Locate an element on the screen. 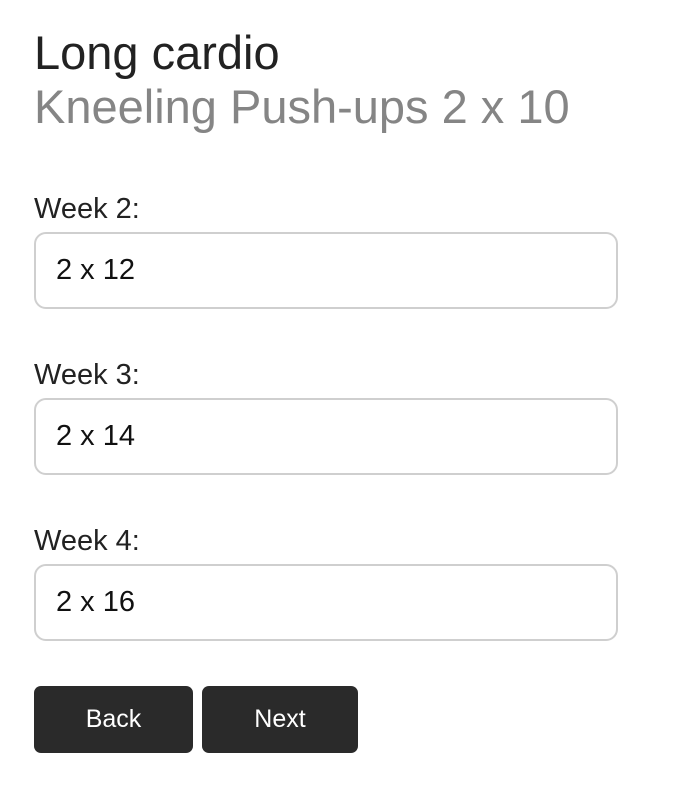 Image resolution: width=694 pixels, height=800 pixels. week-3-label: Week 3: is located at coordinates (87, 375).